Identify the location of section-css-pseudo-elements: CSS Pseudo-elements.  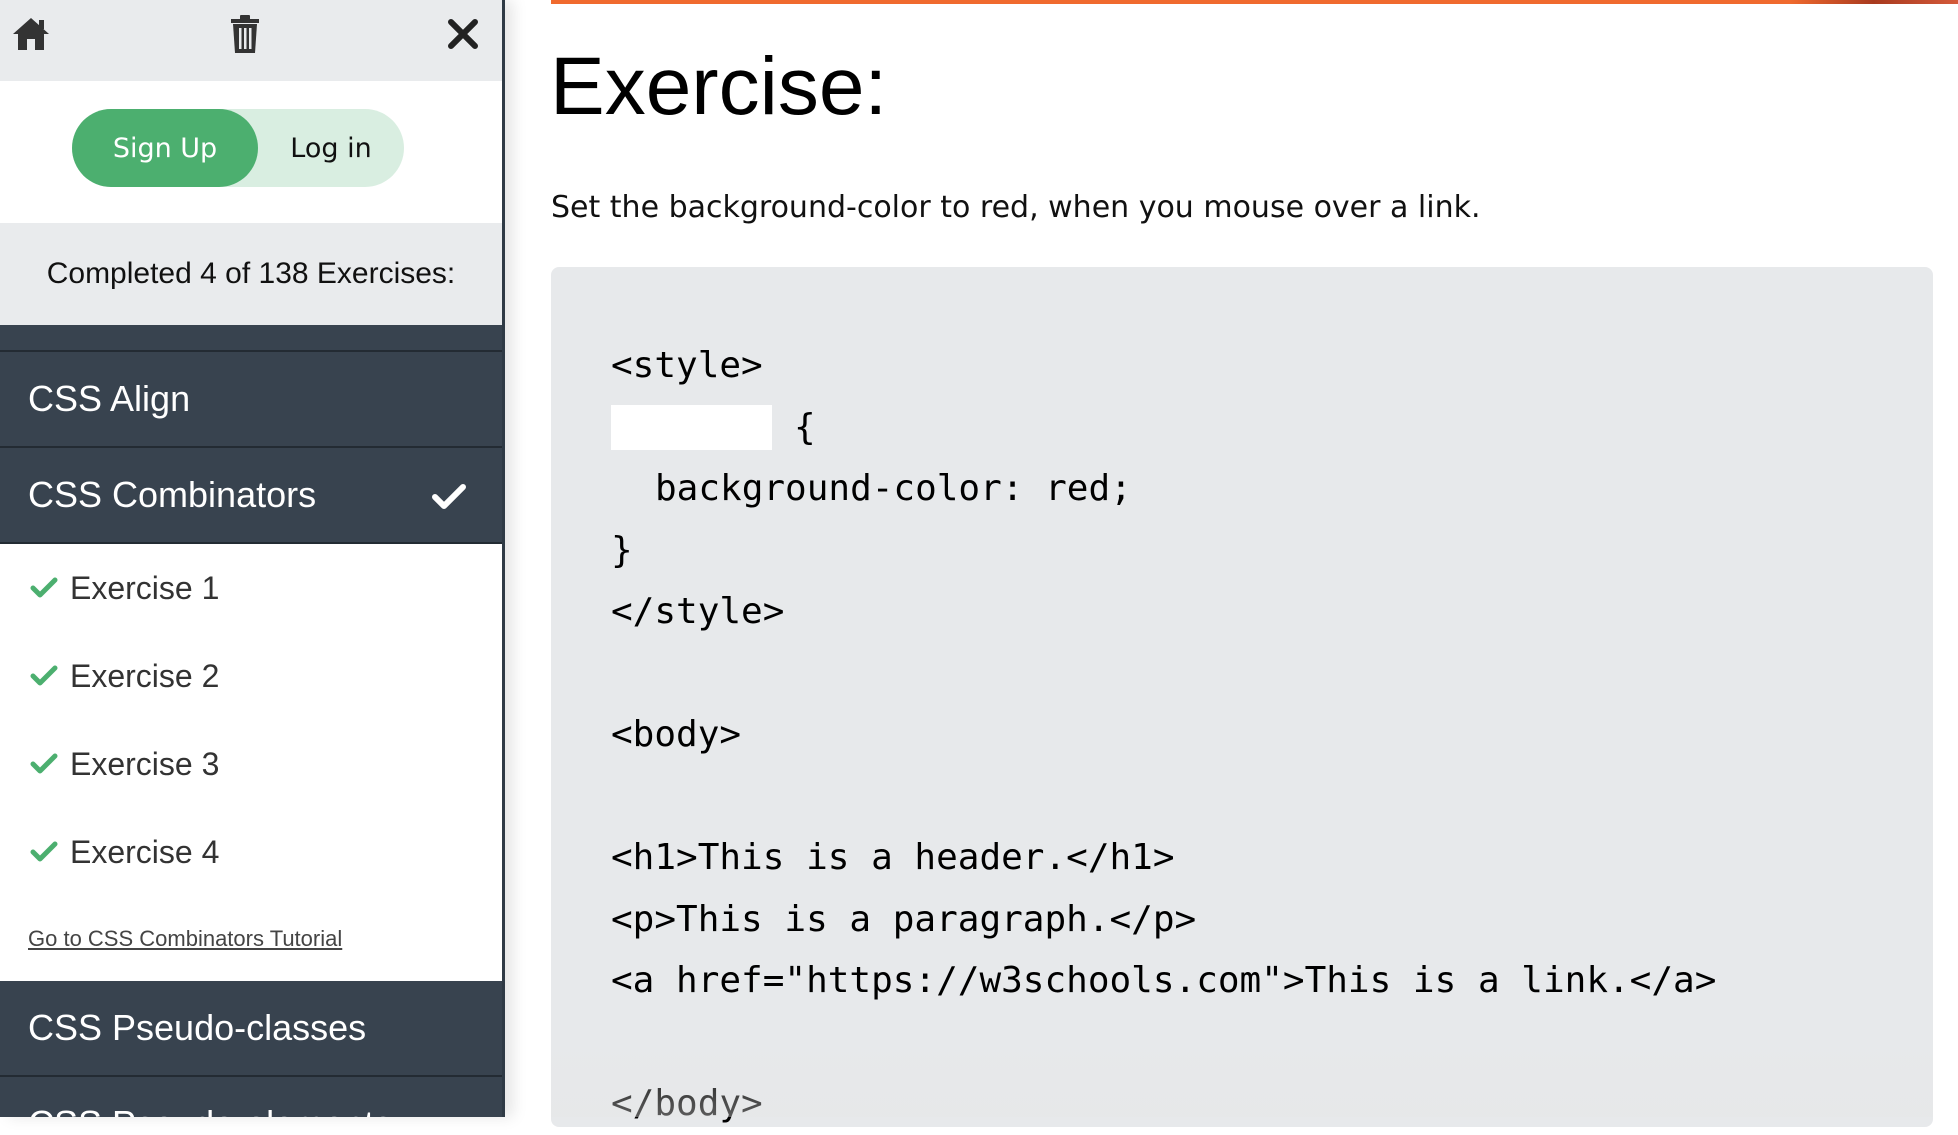
(251, 1097).